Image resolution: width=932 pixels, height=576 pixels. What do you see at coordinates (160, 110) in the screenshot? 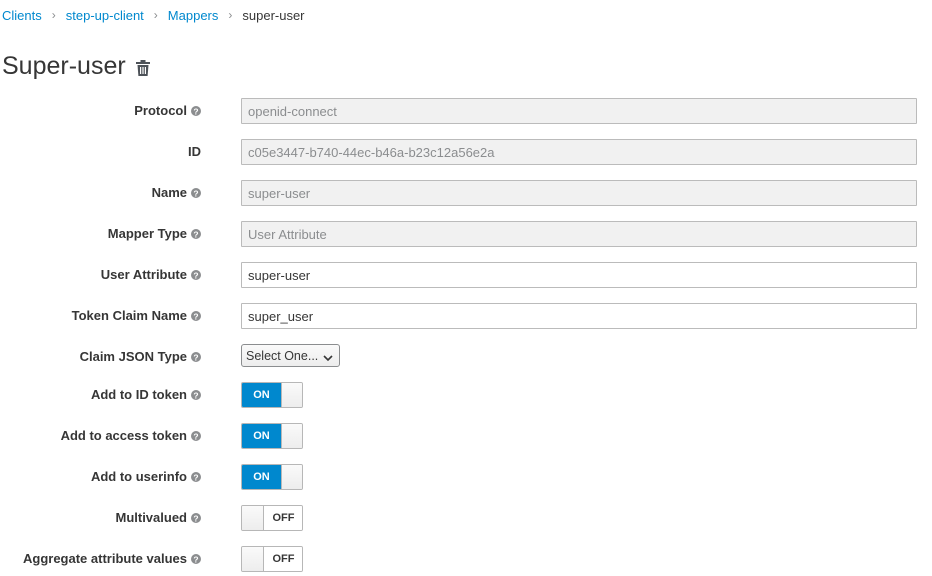
I see `protocol-label-text: Protocol` at bounding box center [160, 110].